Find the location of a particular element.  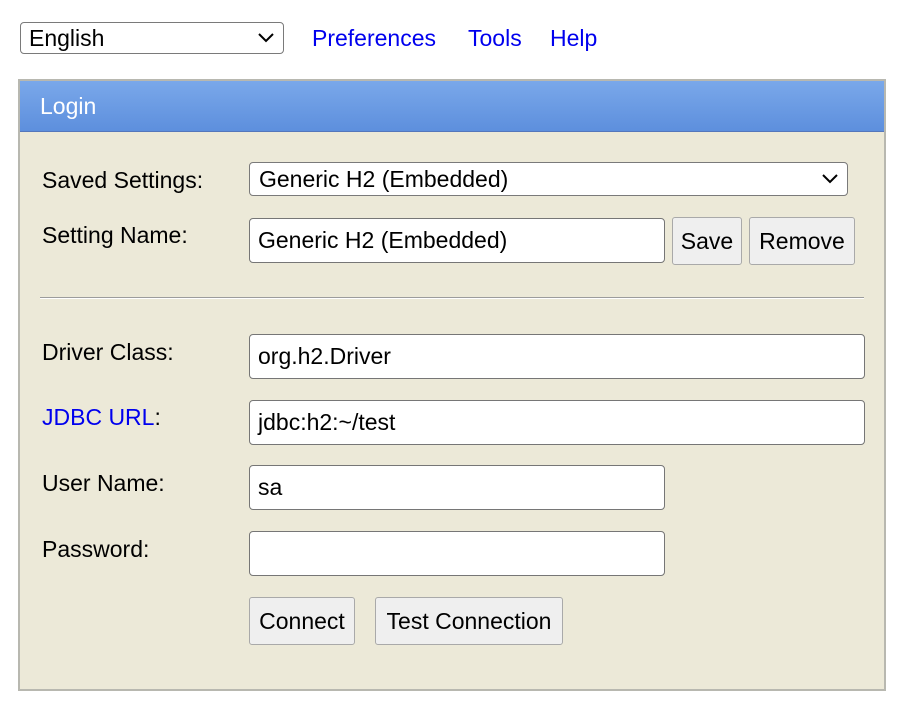

user-name-input: sa is located at coordinates (457, 487).